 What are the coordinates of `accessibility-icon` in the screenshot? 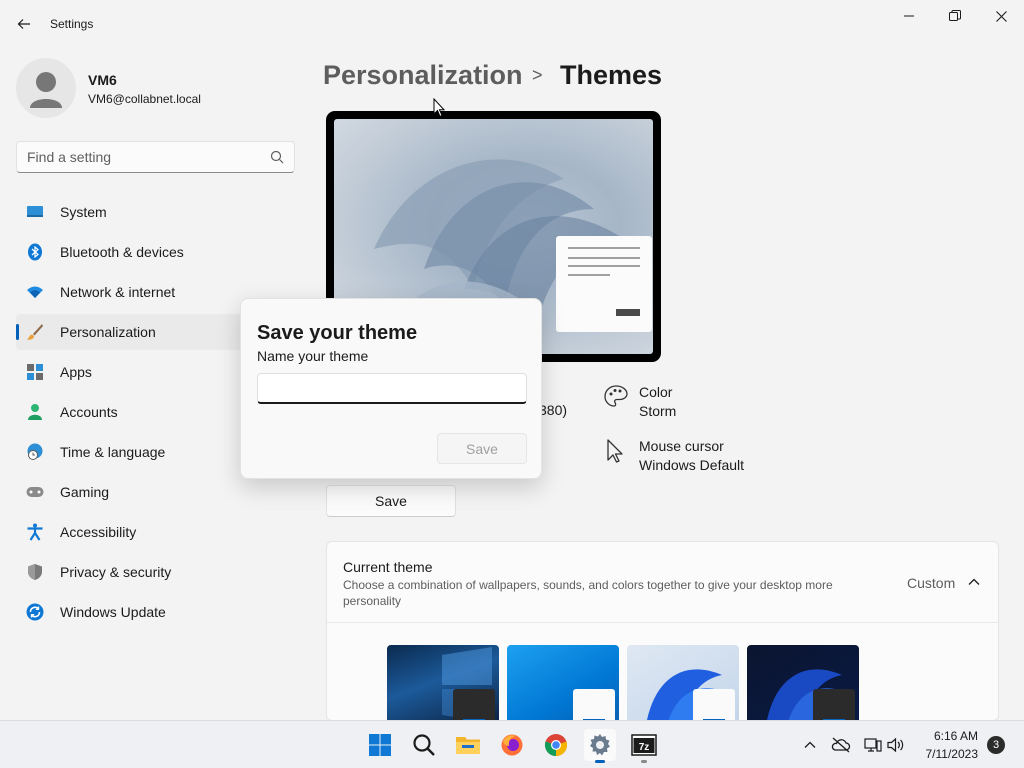 It's located at (35, 532).